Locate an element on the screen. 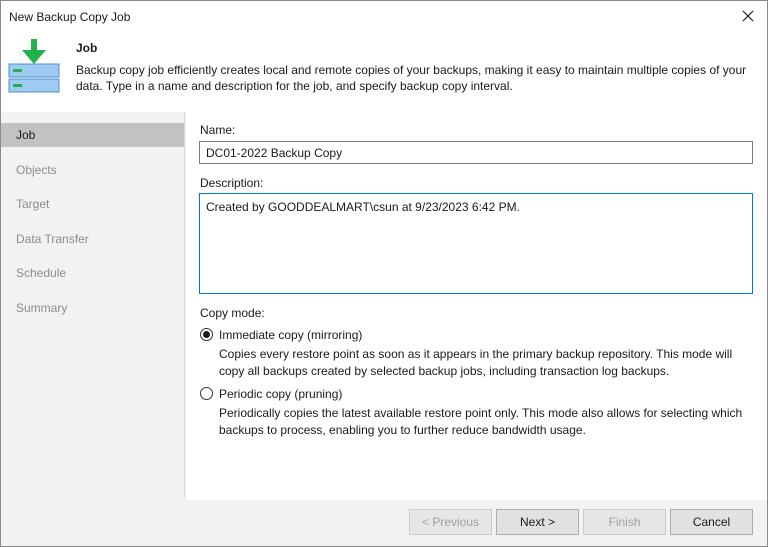  name-label: Name: is located at coordinates (218, 130).